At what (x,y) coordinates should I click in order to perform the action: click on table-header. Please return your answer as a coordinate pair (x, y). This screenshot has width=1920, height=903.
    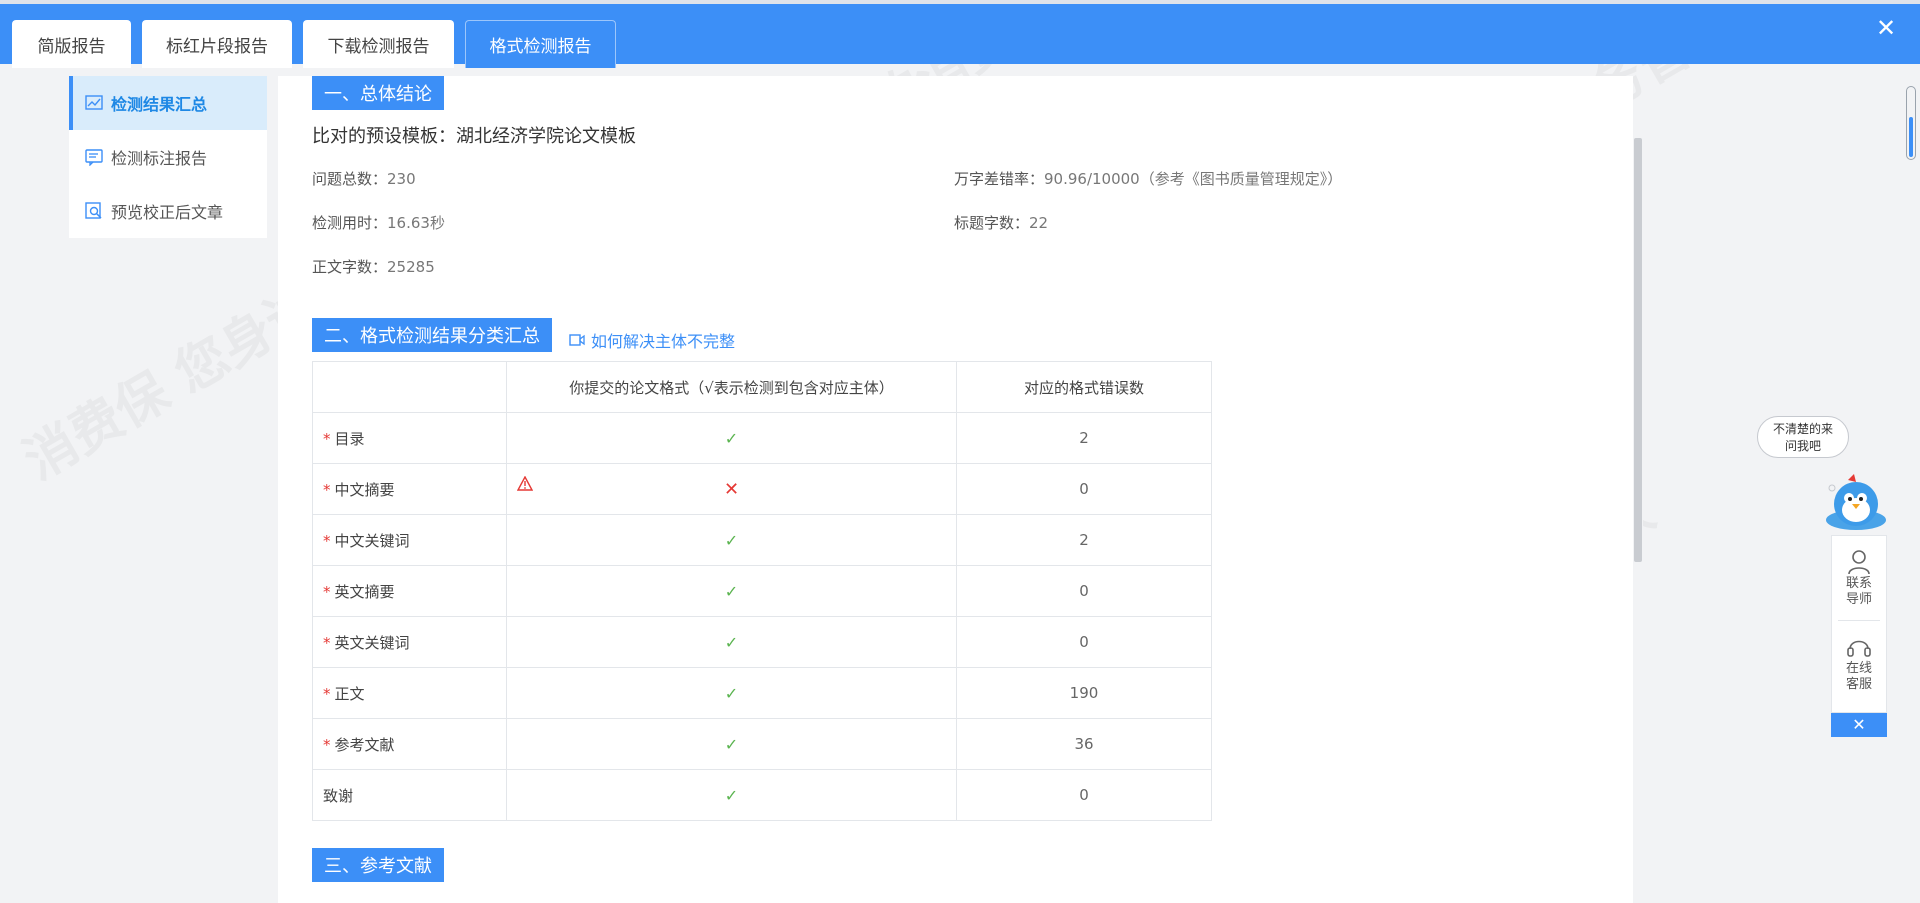
    Looking at the image, I should click on (409, 387).